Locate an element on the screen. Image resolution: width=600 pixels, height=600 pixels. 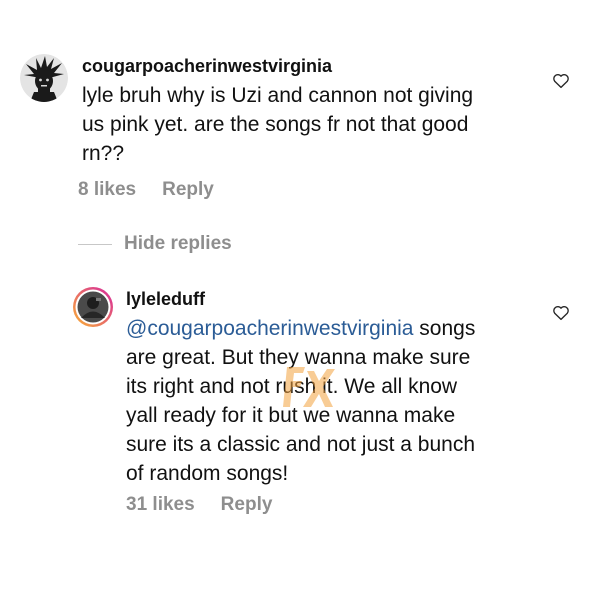
reply-line: its right and not rush it. We all know is located at coordinates (292, 386).